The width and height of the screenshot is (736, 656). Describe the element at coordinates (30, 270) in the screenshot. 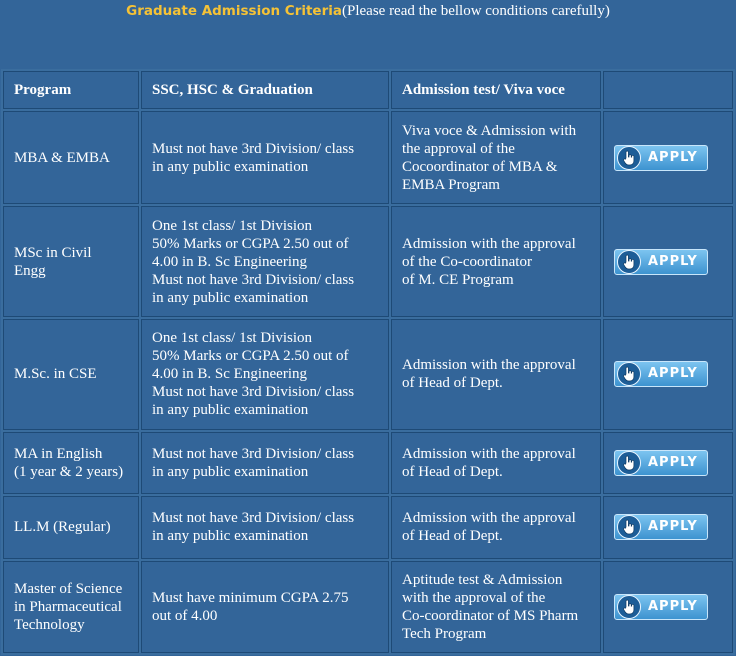

I see `program-cell-line: Engg` at that location.